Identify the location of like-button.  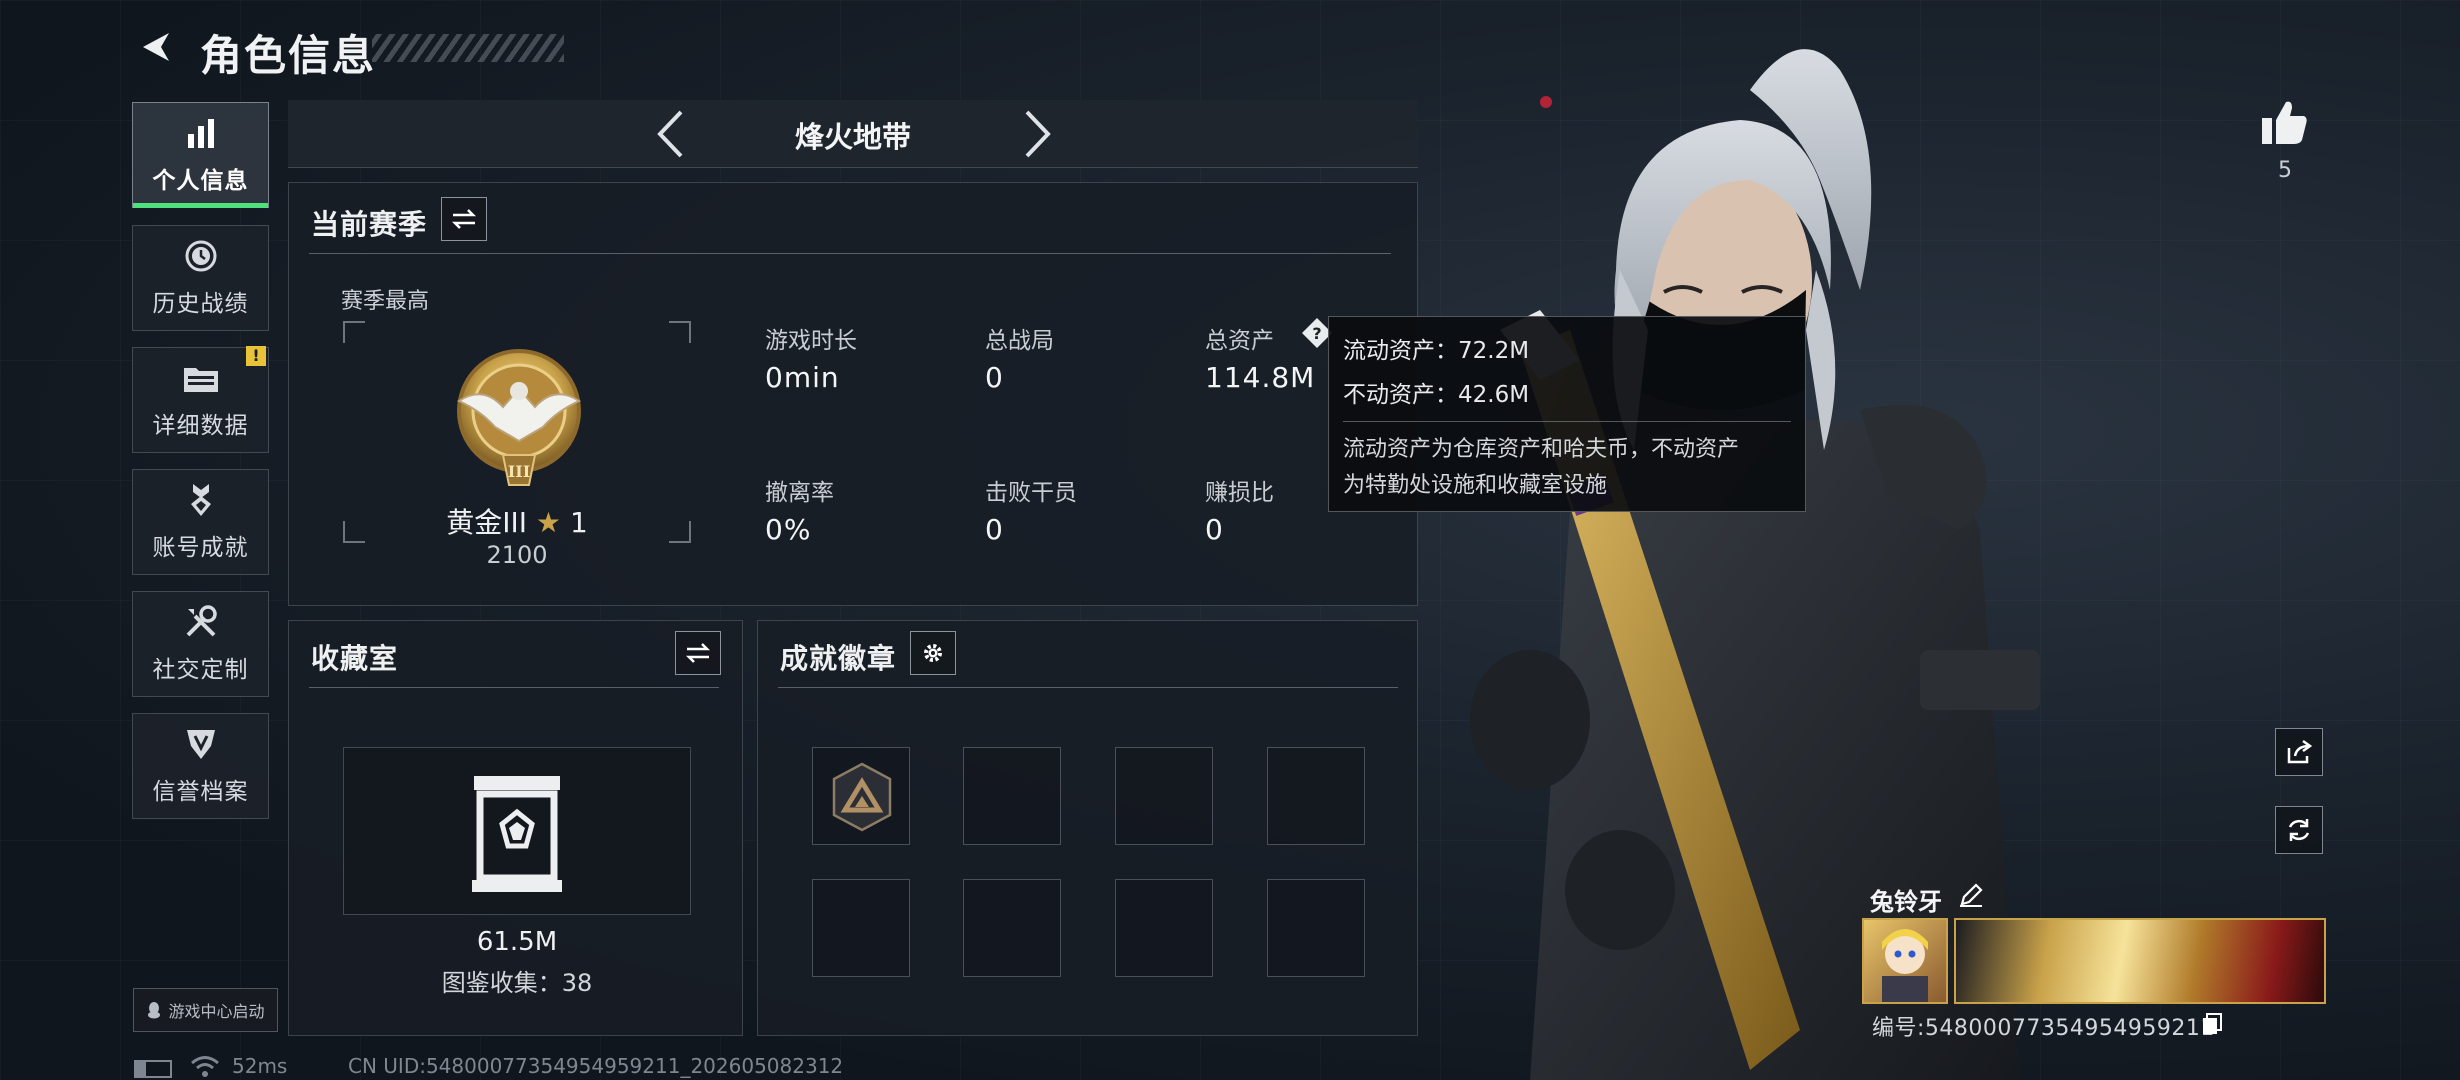
(2284, 122).